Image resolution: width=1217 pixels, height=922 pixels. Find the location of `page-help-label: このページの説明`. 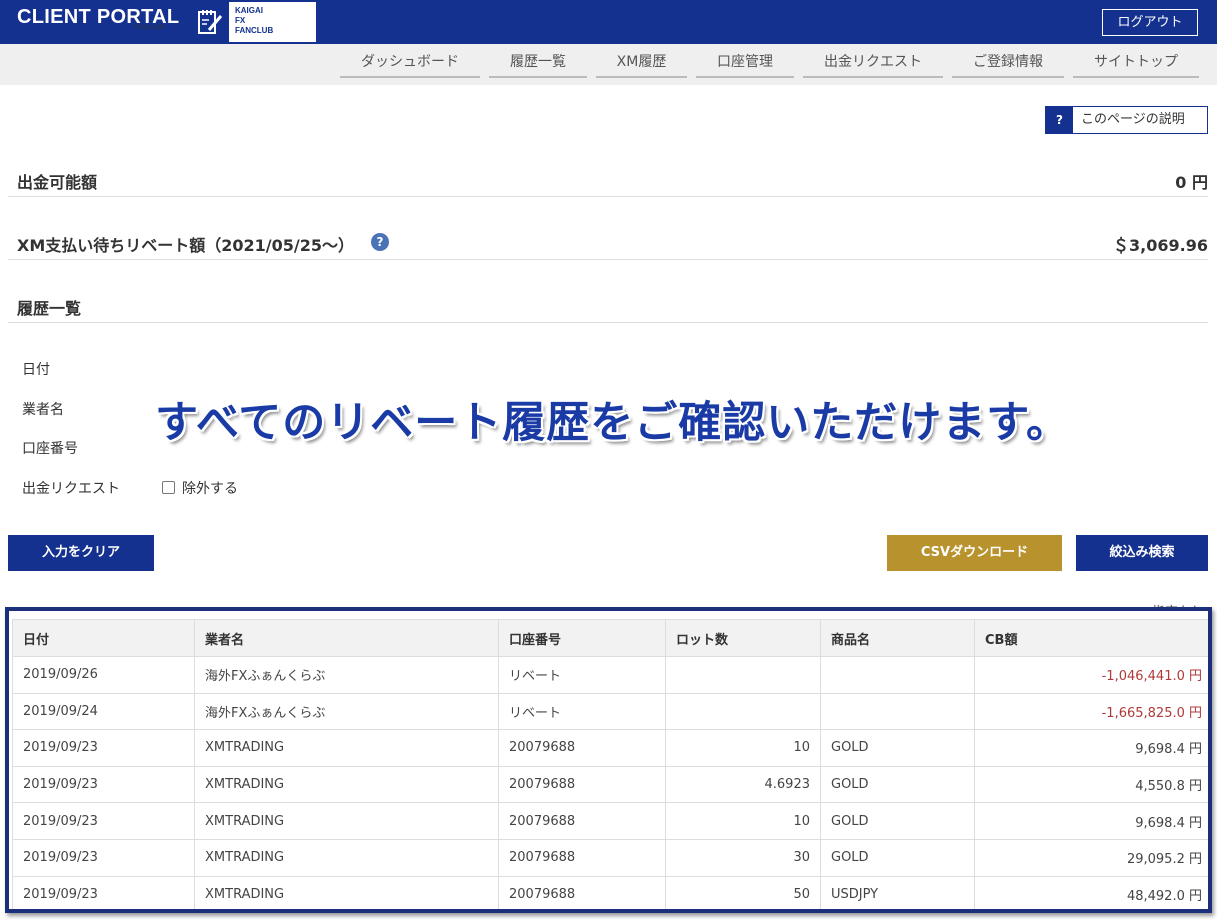

page-help-label: このページの説明 is located at coordinates (1133, 119).